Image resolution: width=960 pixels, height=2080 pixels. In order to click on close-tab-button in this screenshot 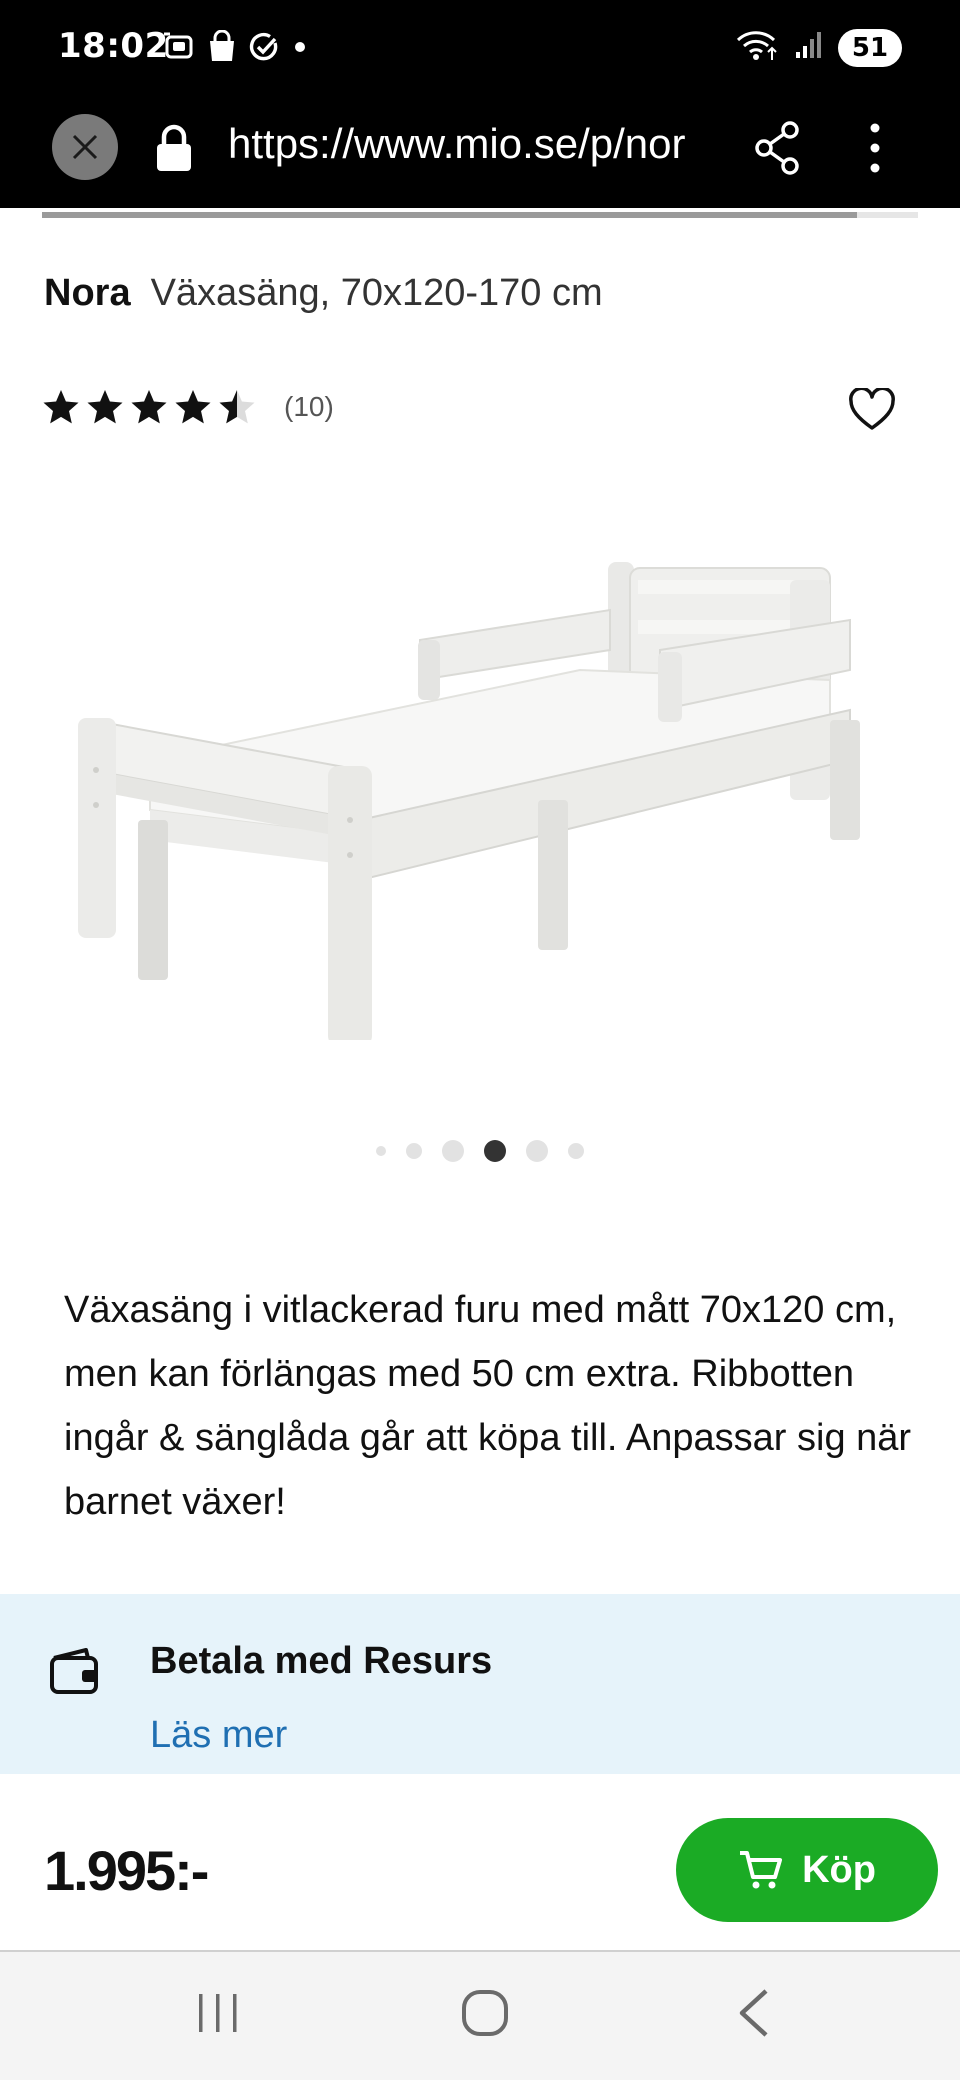, I will do `click(85, 147)`.